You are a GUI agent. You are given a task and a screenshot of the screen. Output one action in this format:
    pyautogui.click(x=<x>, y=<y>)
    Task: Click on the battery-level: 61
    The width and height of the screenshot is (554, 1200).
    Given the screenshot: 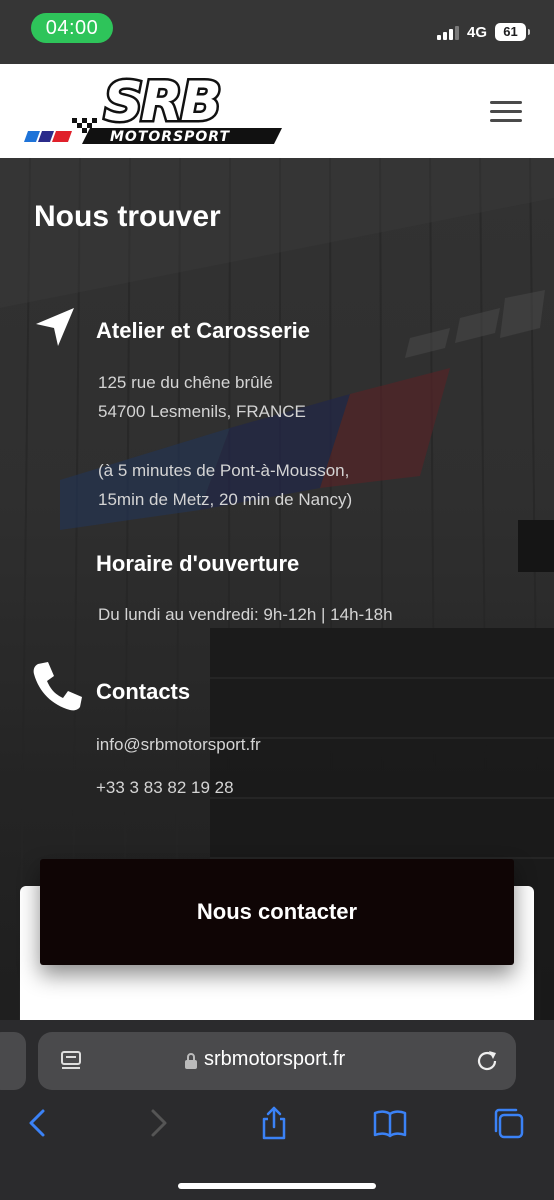 What is the action you would take?
    pyautogui.click(x=512, y=32)
    